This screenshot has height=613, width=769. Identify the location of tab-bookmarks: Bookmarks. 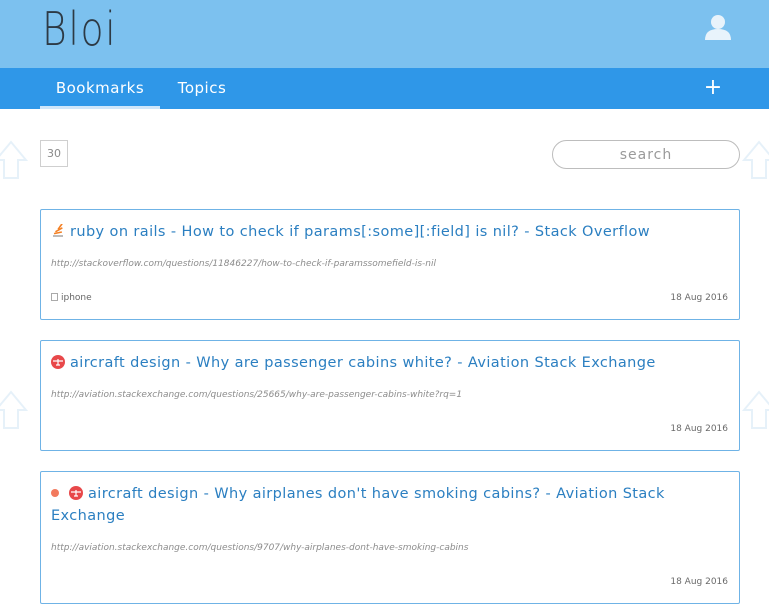
(100, 88).